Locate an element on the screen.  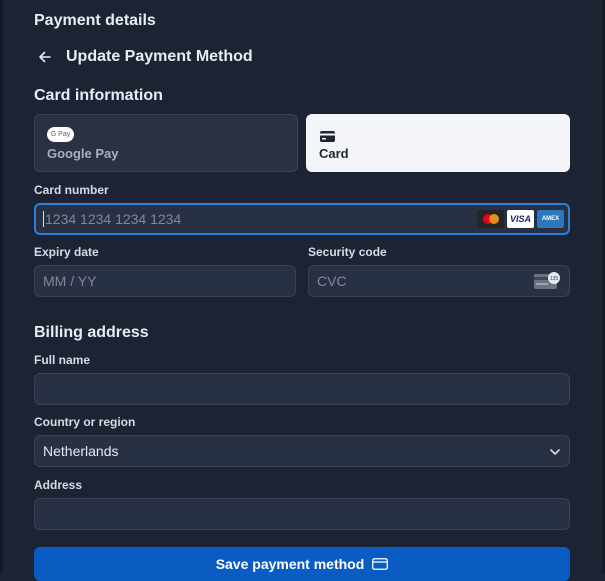
credit-card-outline-icon is located at coordinates (380, 564).